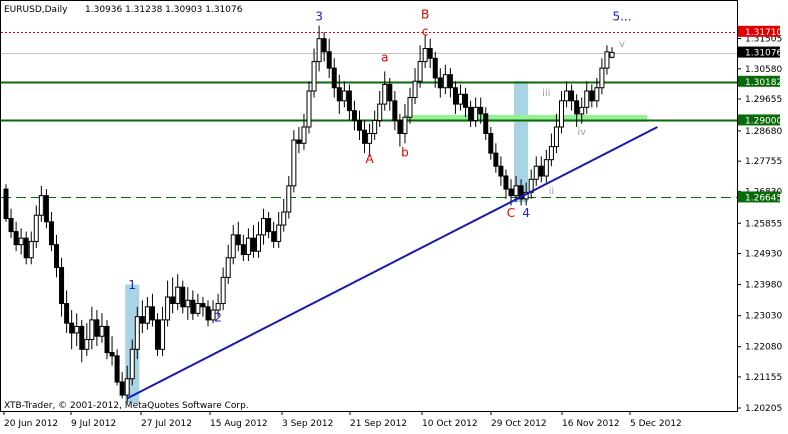 This screenshot has height=434, width=788. I want to click on x-tick-label: 29 Oct 2012, so click(519, 424).